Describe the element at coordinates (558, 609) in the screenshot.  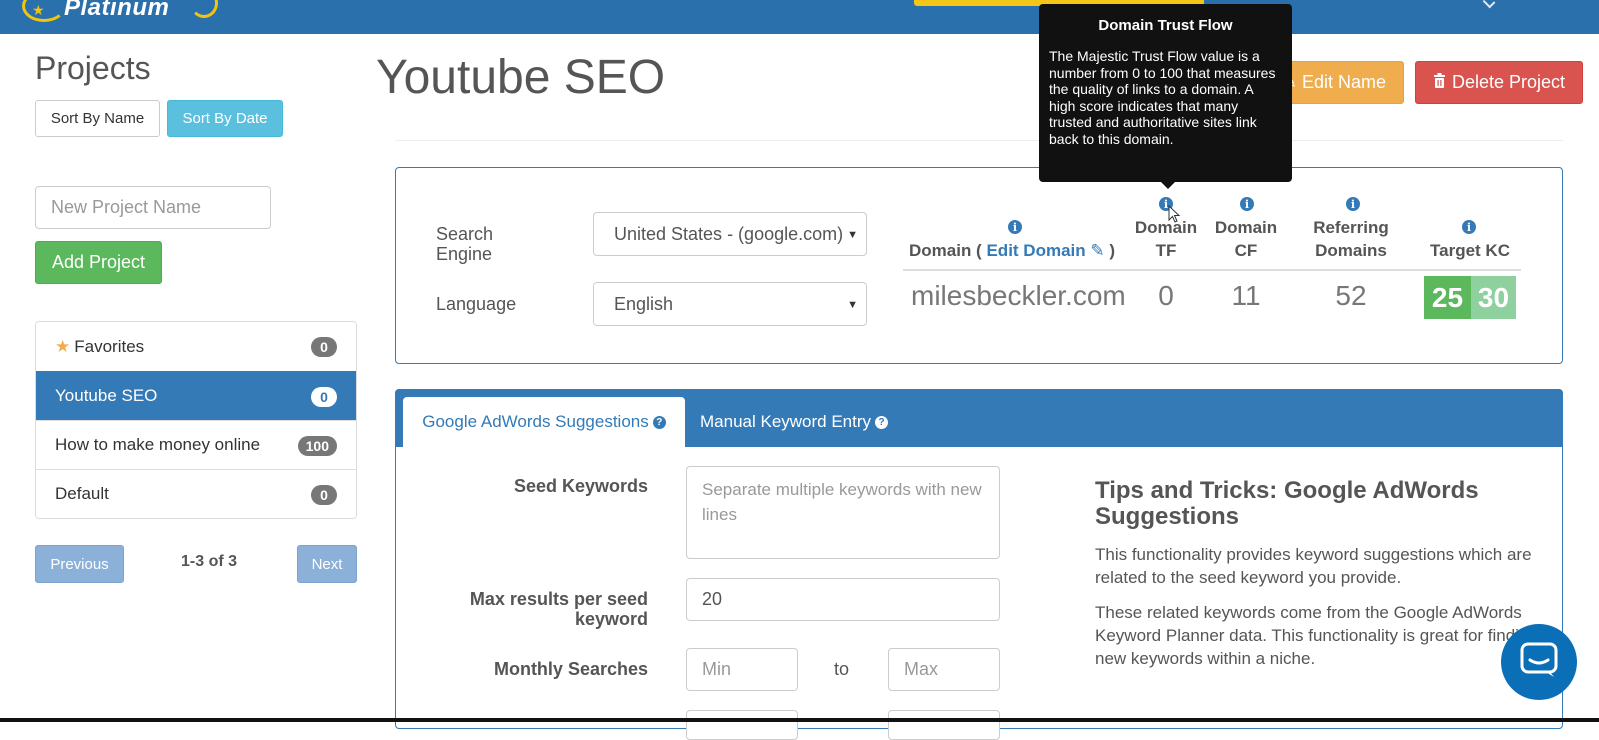
I see `max-results-label: Max results per seed keyword` at that location.